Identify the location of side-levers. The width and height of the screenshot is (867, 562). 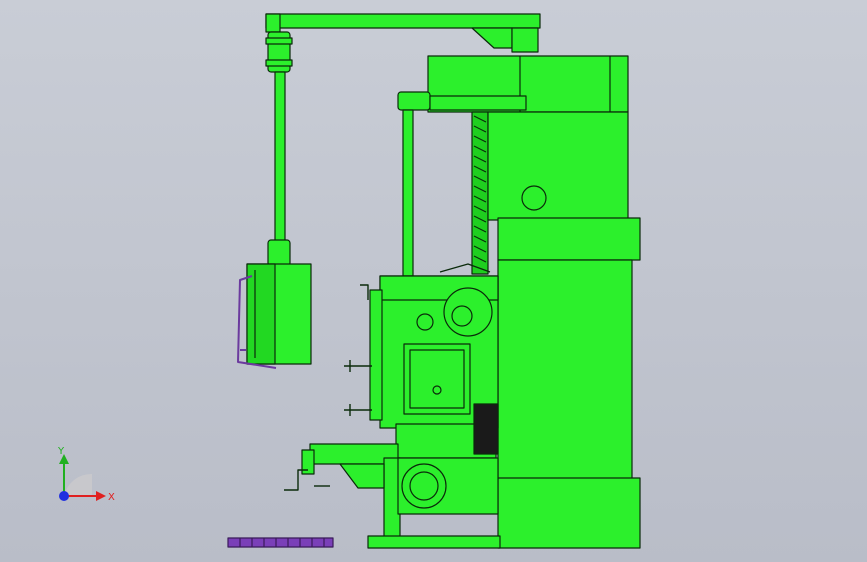
(358, 350).